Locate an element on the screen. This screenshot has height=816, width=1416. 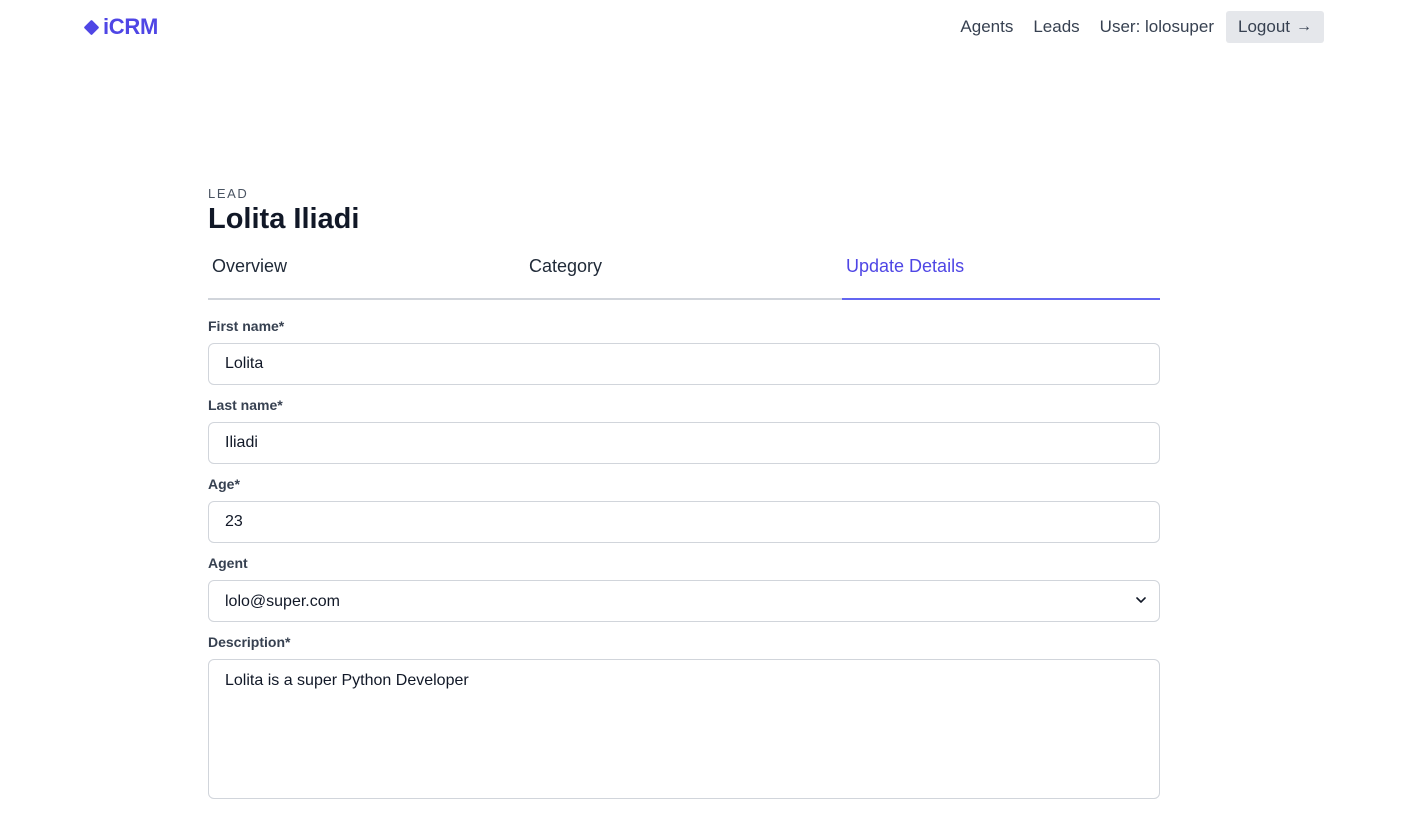
agent-select: lolo@super.com is located at coordinates (684, 601).